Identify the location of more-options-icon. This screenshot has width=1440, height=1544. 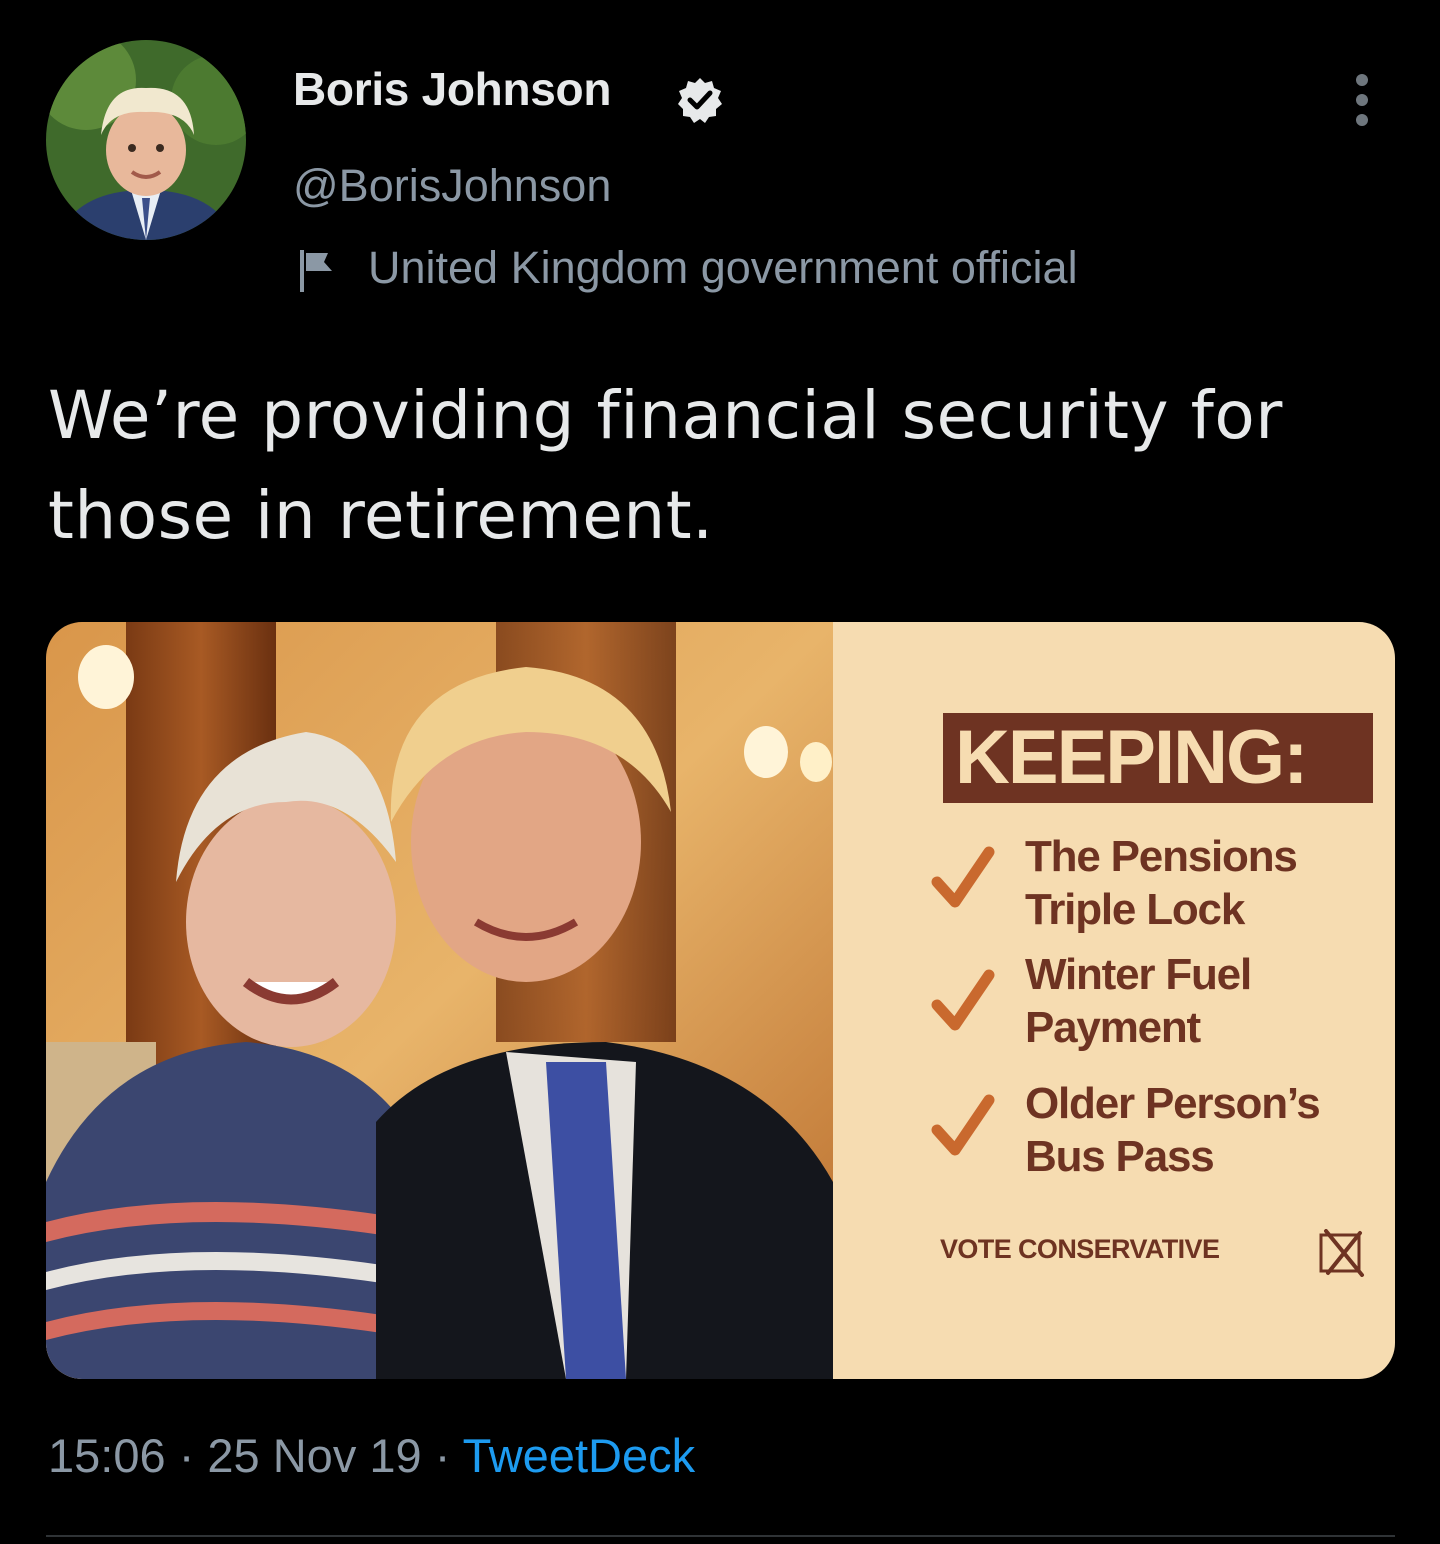
(1362, 100).